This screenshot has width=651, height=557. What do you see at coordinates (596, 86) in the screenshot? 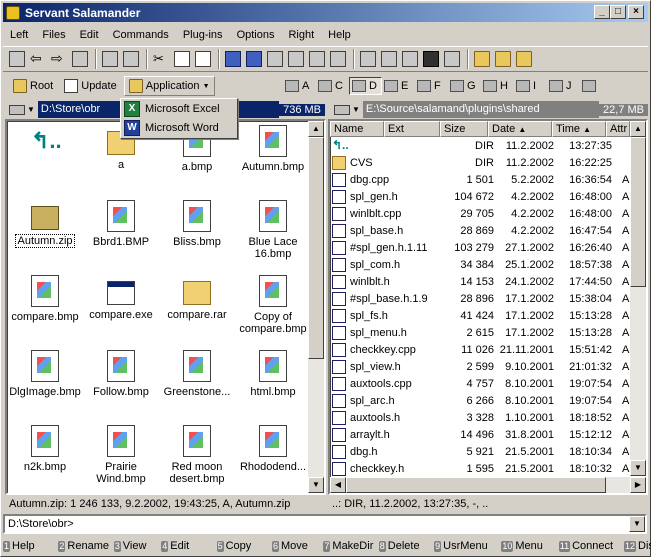
I see `plugin-fs-button` at bounding box center [596, 86].